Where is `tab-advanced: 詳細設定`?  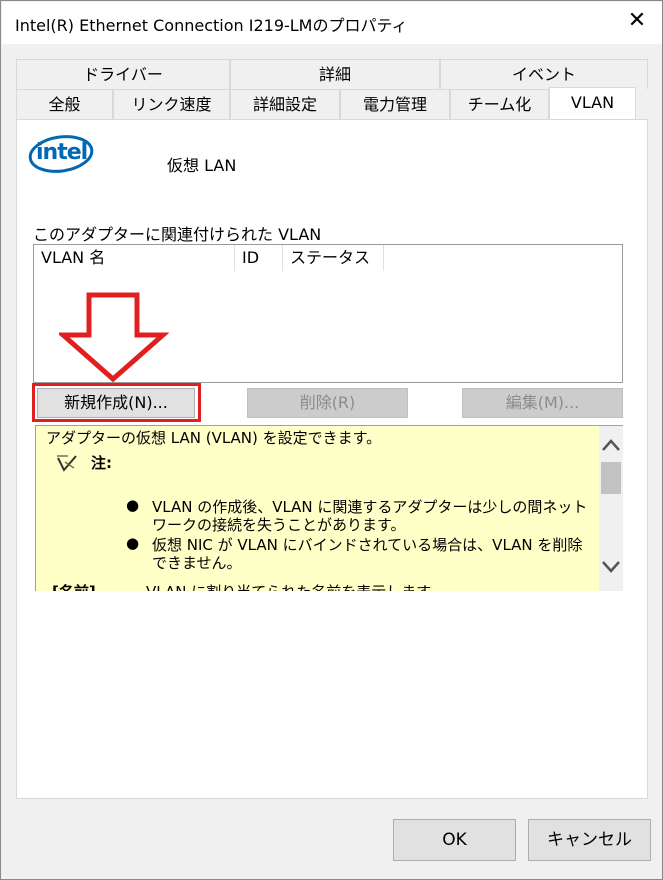
tab-advanced: 詳細設定 is located at coordinates (285, 104).